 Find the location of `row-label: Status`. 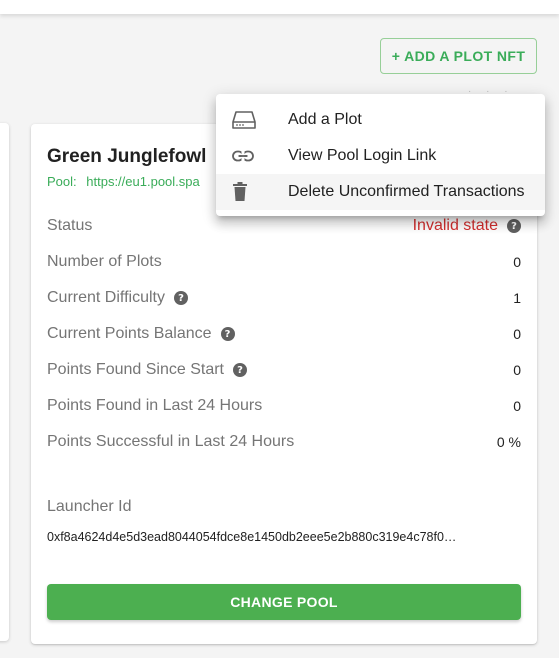

row-label: Status is located at coordinates (70, 225).